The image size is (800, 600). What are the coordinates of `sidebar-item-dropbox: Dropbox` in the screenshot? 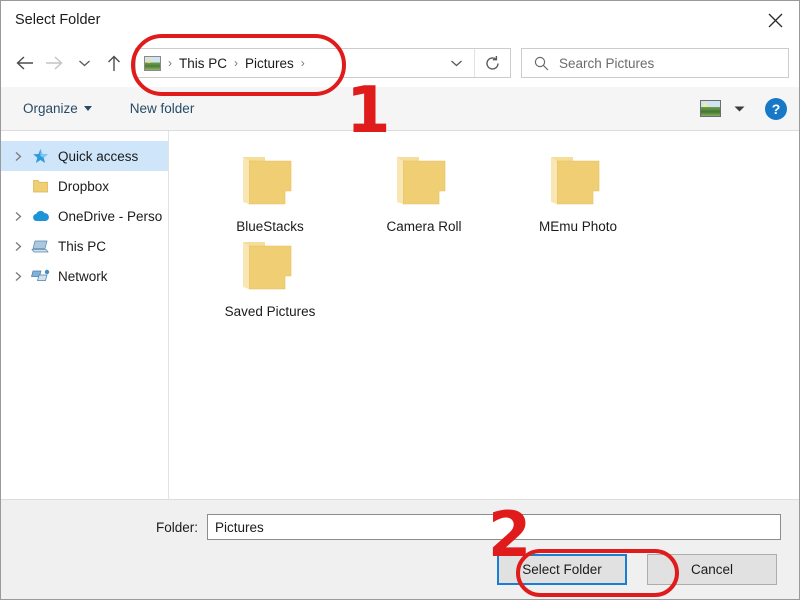 It's located at (84, 186).